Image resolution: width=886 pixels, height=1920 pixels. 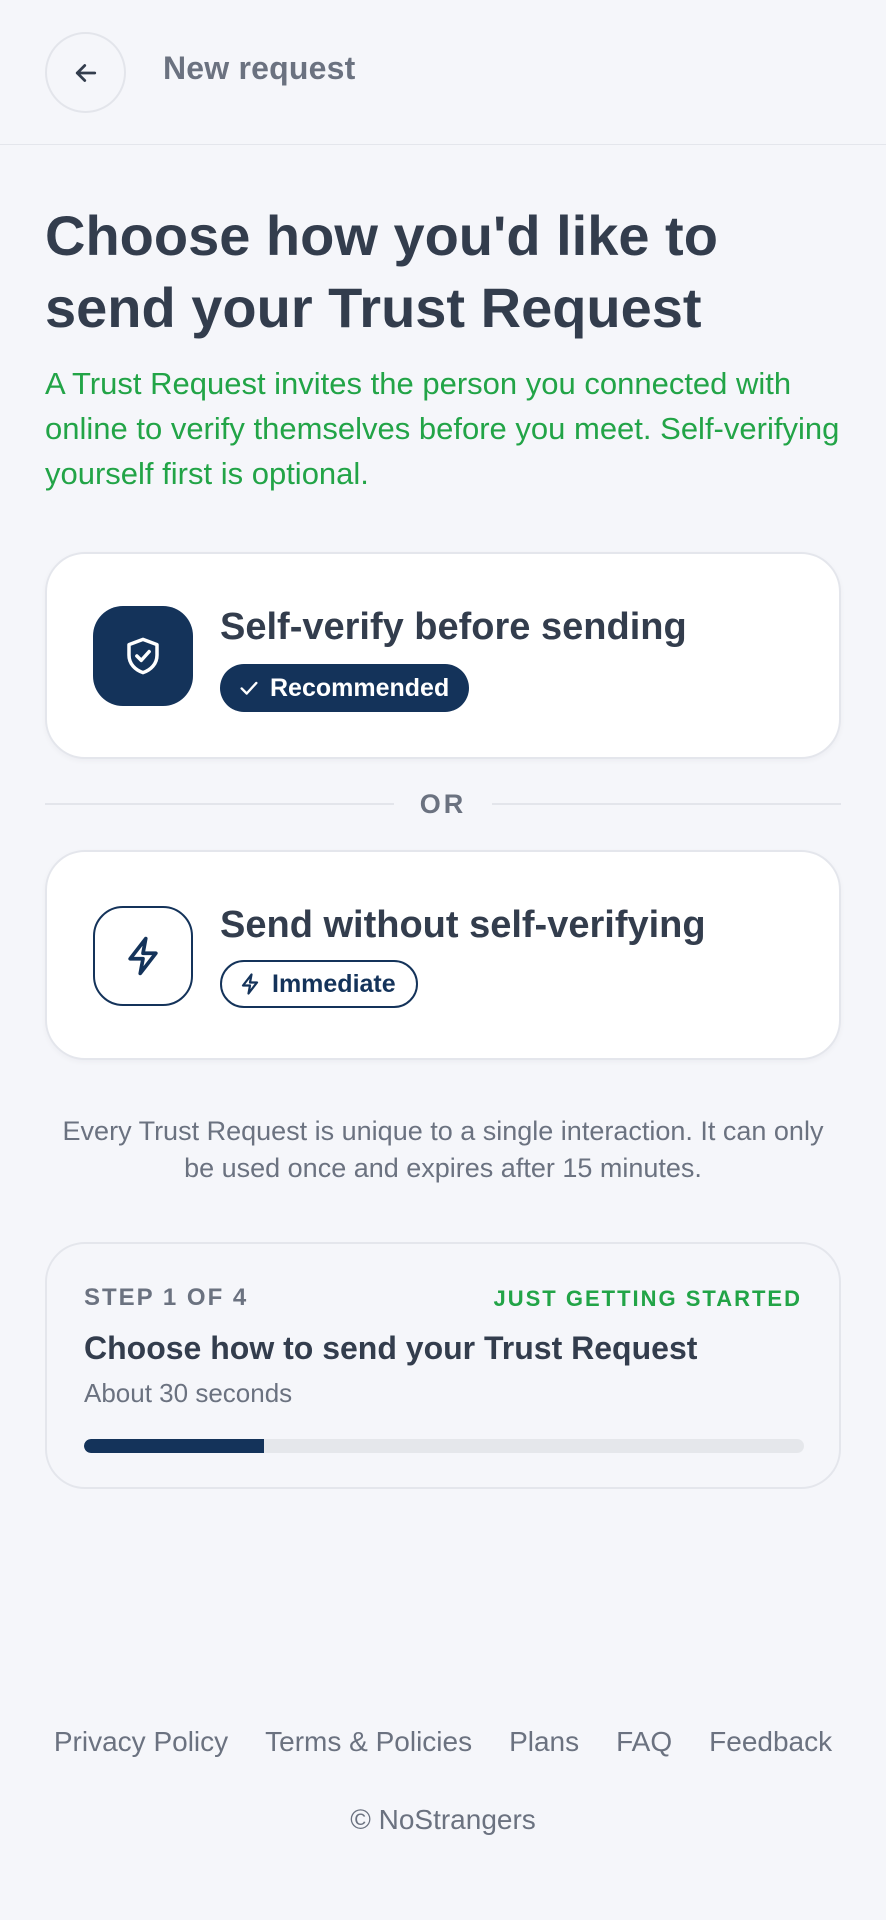 I want to click on progress-bar, so click(x=444, y=1446).